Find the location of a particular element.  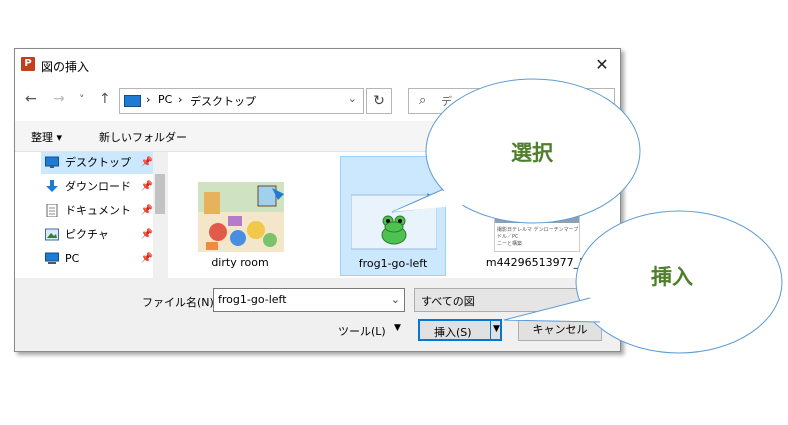

insert-callout-text: 挿入 is located at coordinates (672, 277).